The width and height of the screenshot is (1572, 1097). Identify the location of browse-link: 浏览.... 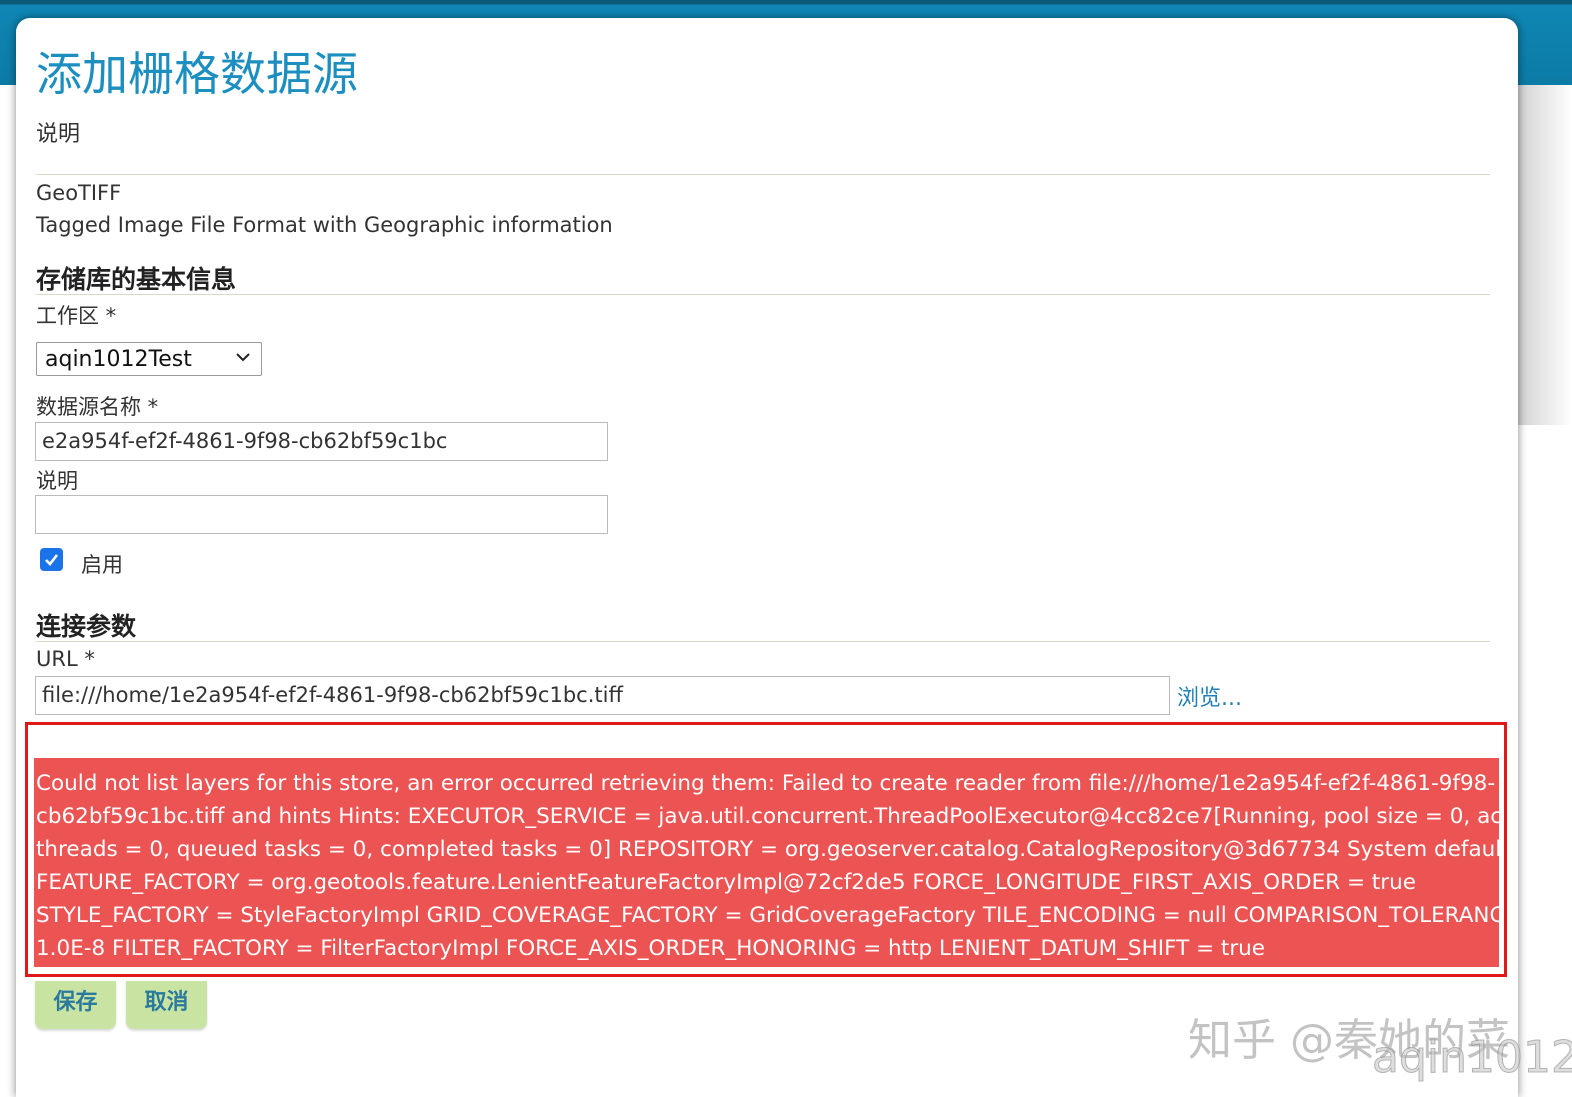
(1209, 696).